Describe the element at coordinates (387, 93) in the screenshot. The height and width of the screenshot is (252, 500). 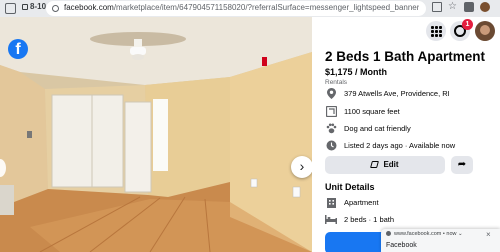
I see `detail-address: 379 Atwells Ave, Providence, RI` at that location.